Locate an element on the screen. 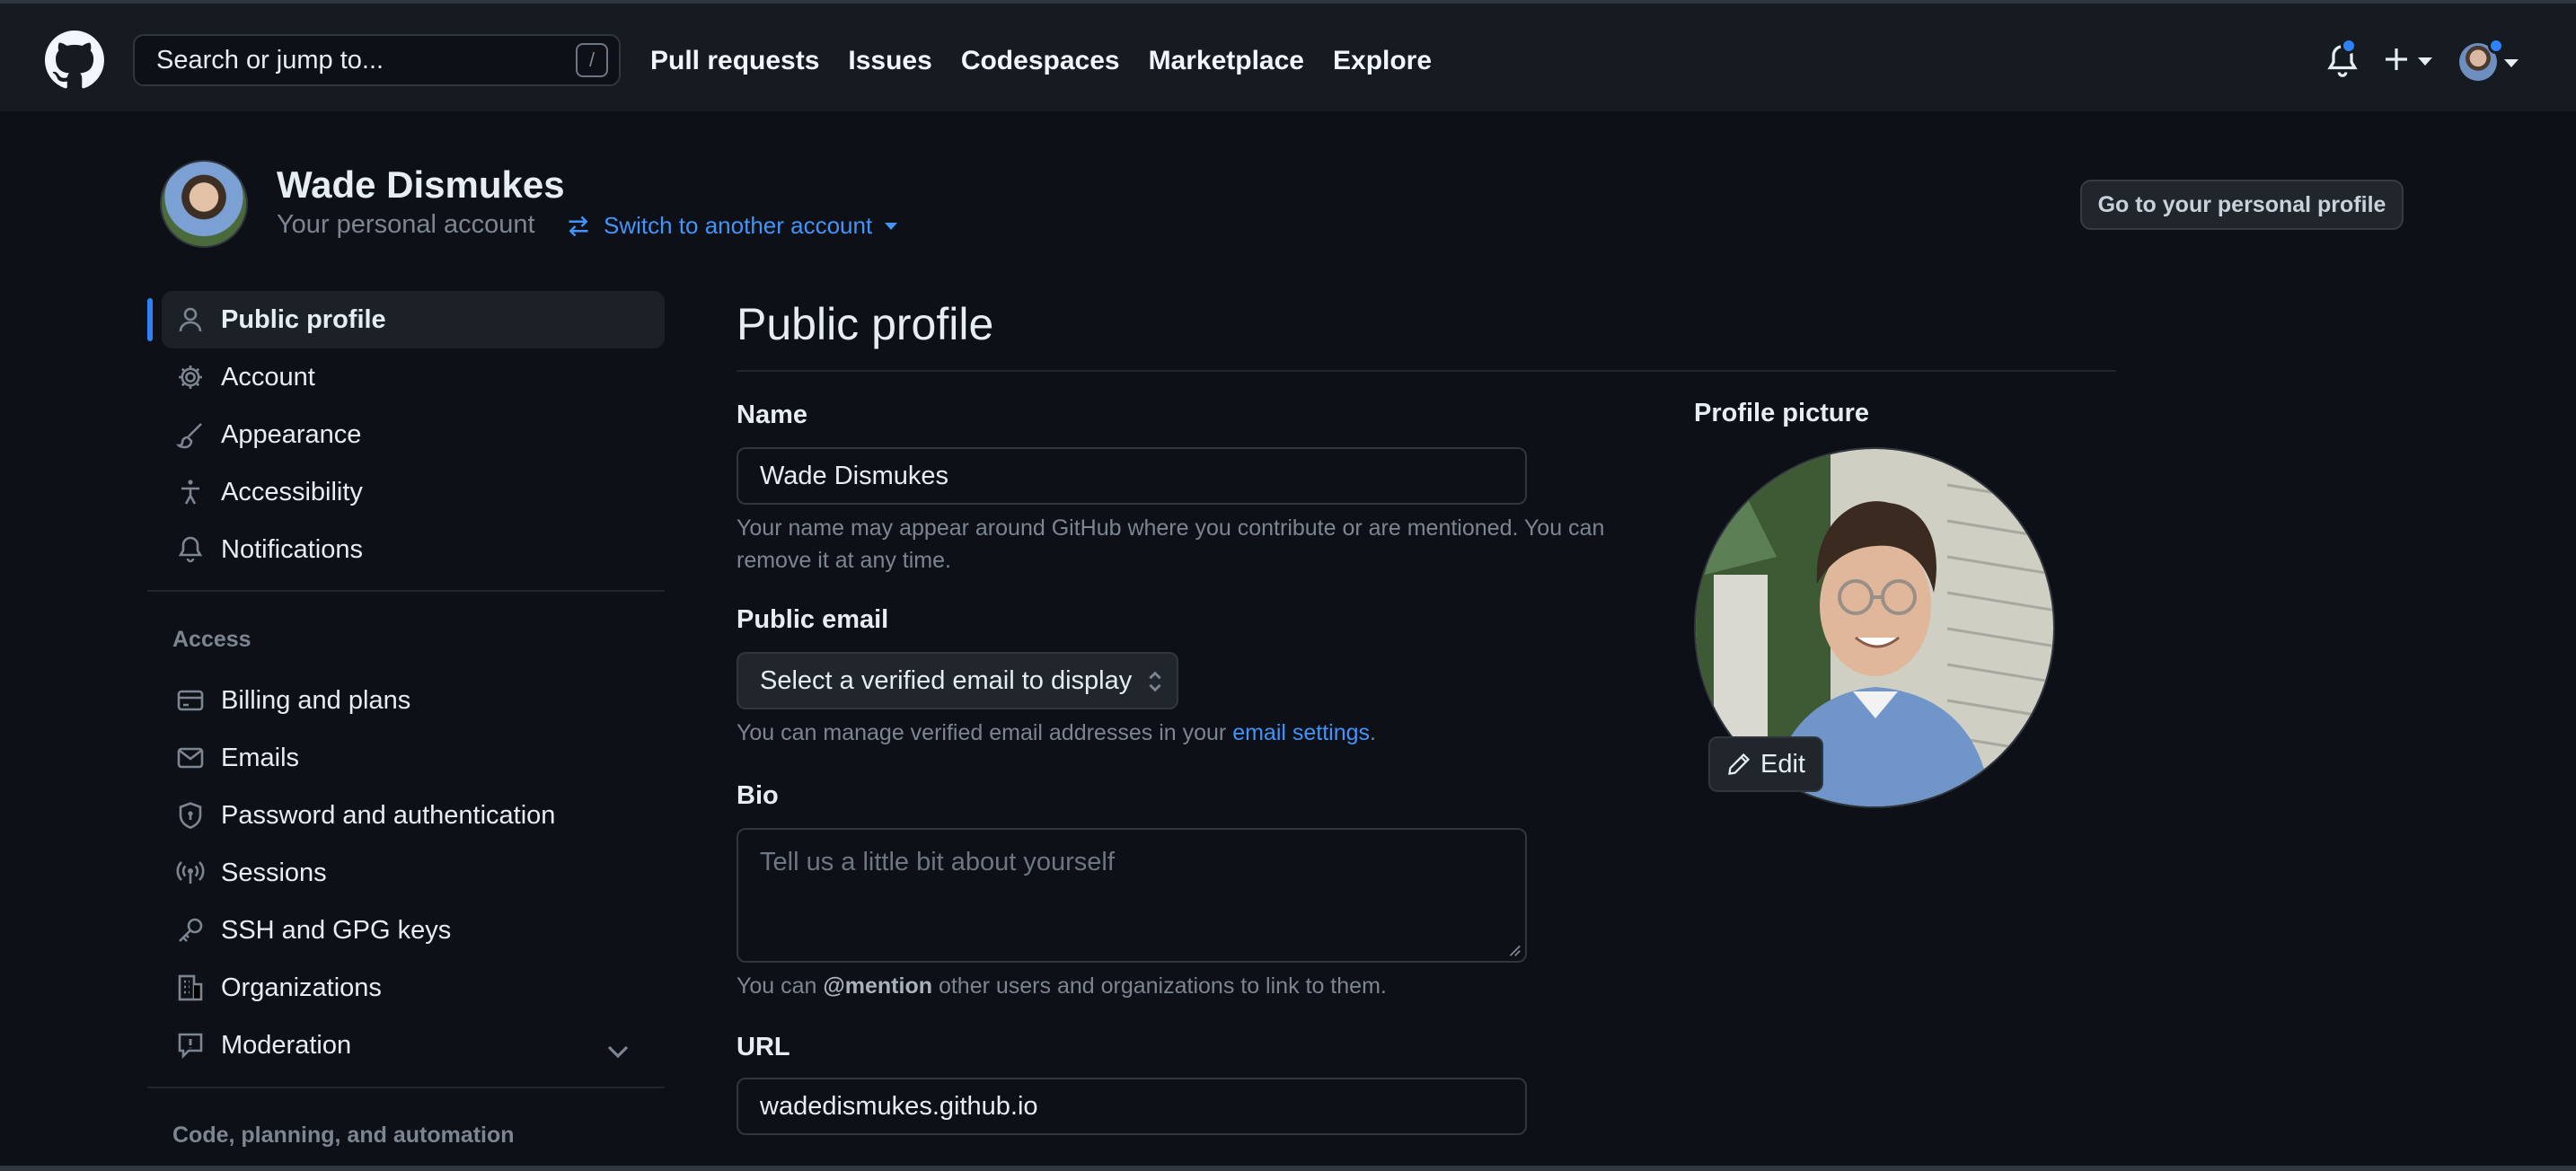  sidebar-item-account: Account is located at coordinates (413, 377).